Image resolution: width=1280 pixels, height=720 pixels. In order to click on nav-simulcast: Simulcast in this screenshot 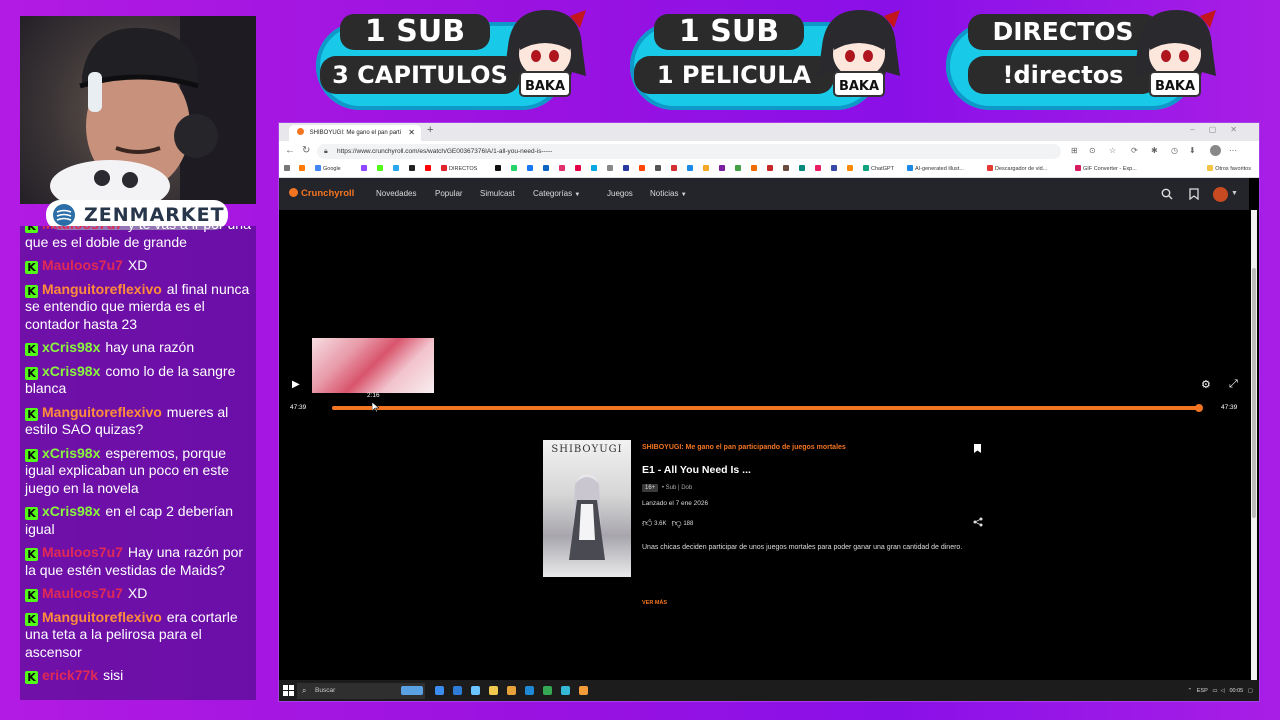, I will do `click(497, 194)`.